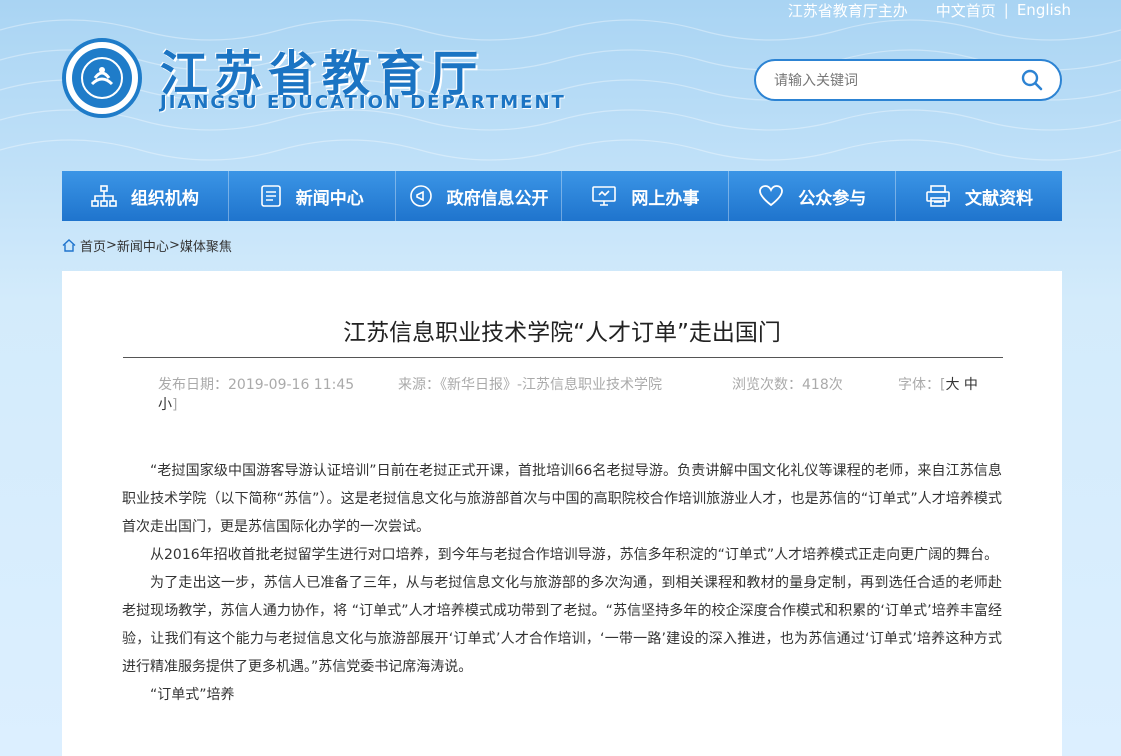 The width and height of the screenshot is (1121, 756). Describe the element at coordinates (421, 196) in the screenshot. I see `megaphone-icon` at that location.